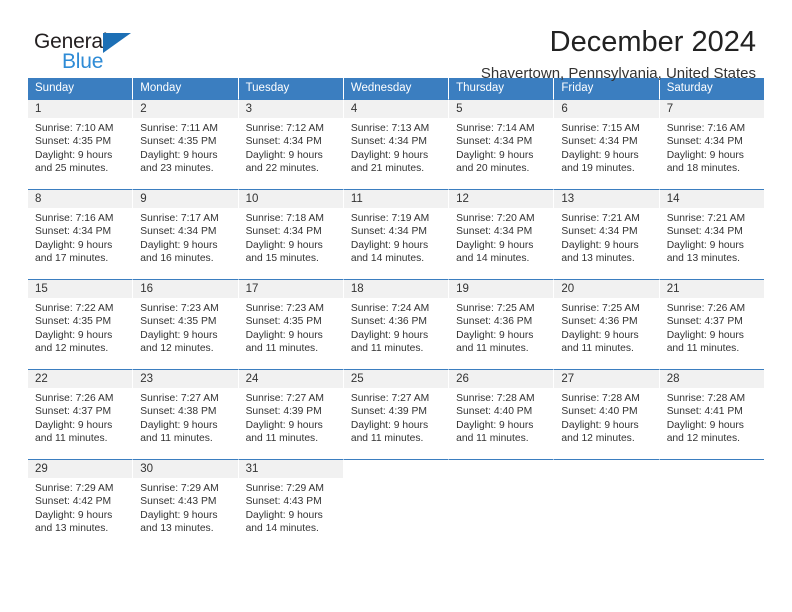 The height and width of the screenshot is (612, 792). What do you see at coordinates (388, 412) in the screenshot?
I see `sunset-text: Sunset: 4:39 PM` at bounding box center [388, 412].